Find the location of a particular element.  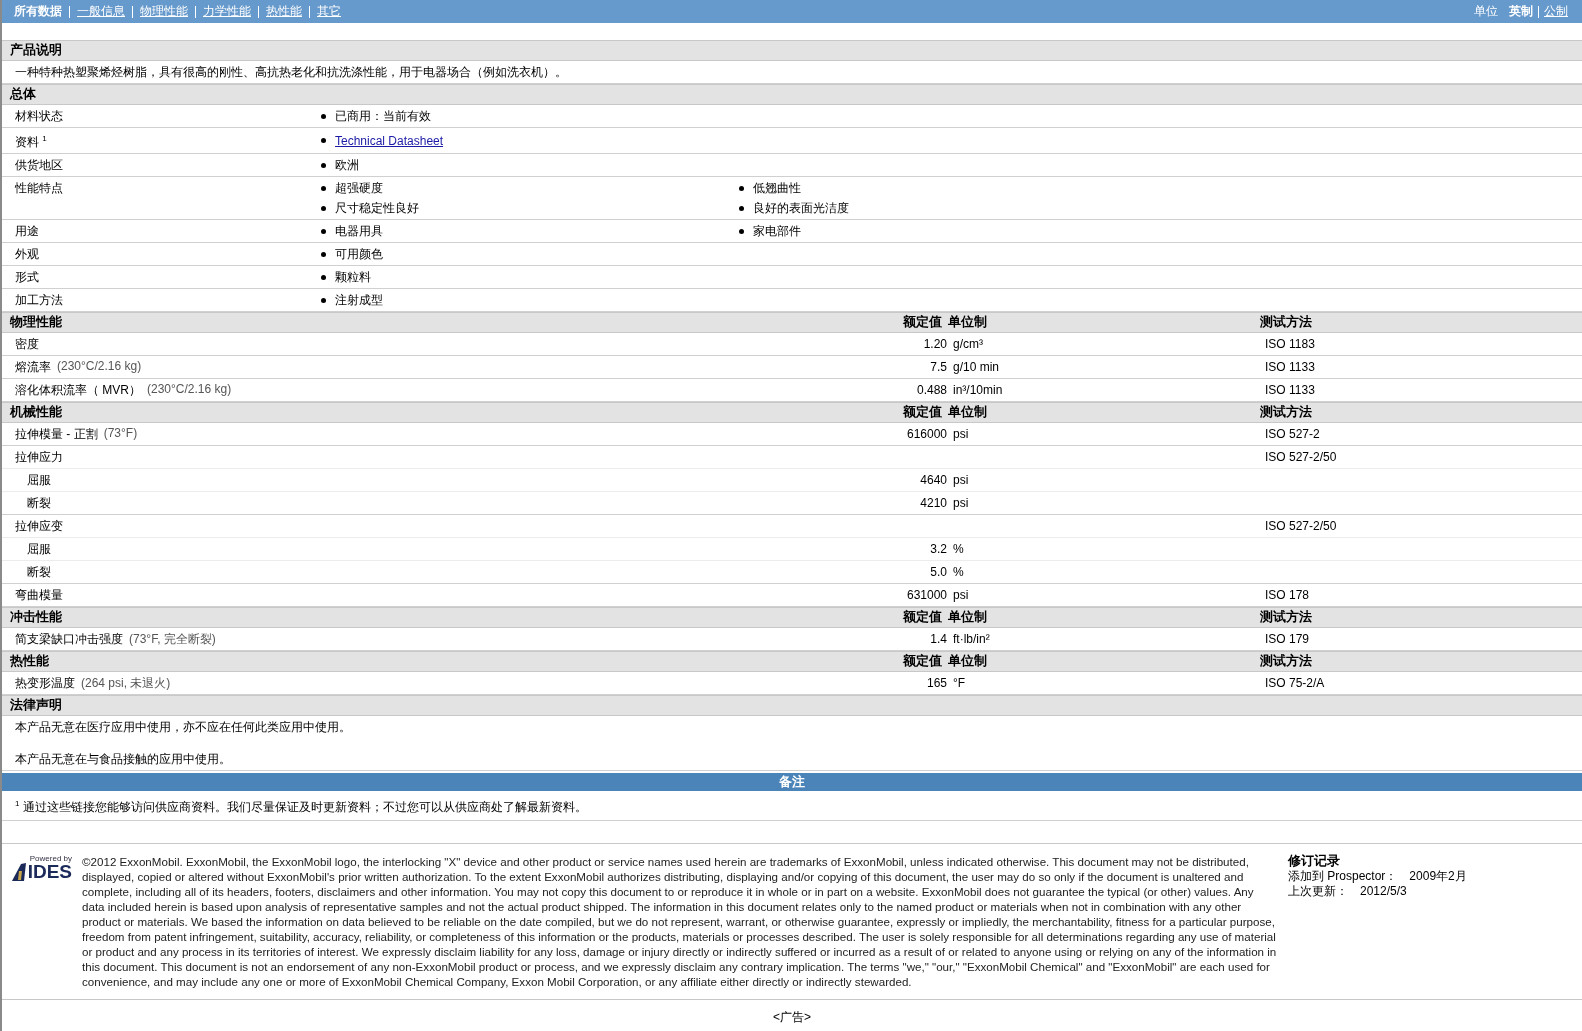

unit-text: in³/10min is located at coordinates (978, 390).